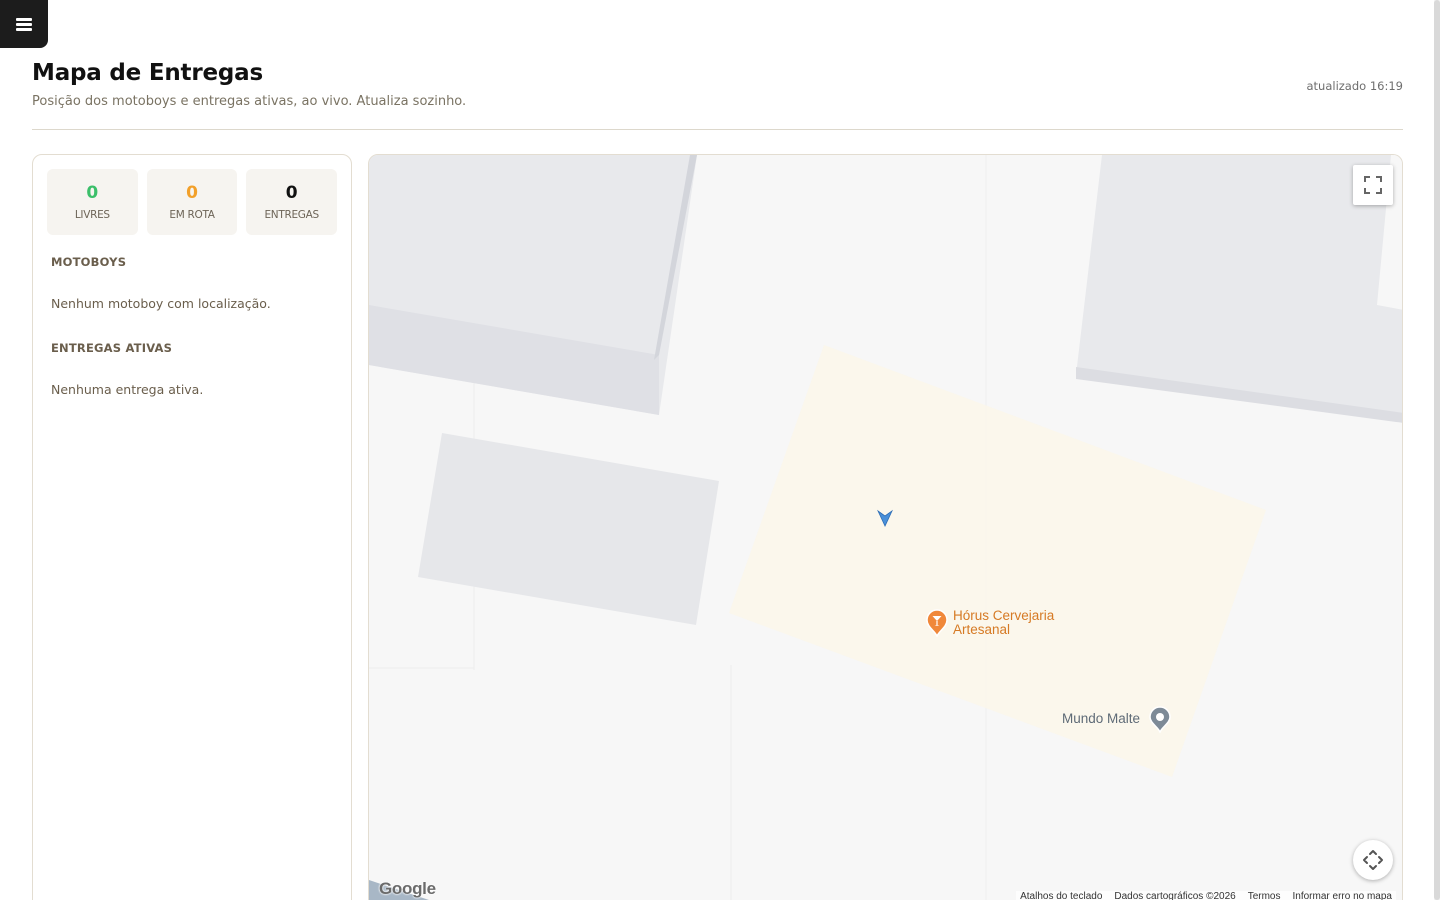 This screenshot has height=900, width=1440. I want to click on navigation-arrow-icon, so click(885, 520).